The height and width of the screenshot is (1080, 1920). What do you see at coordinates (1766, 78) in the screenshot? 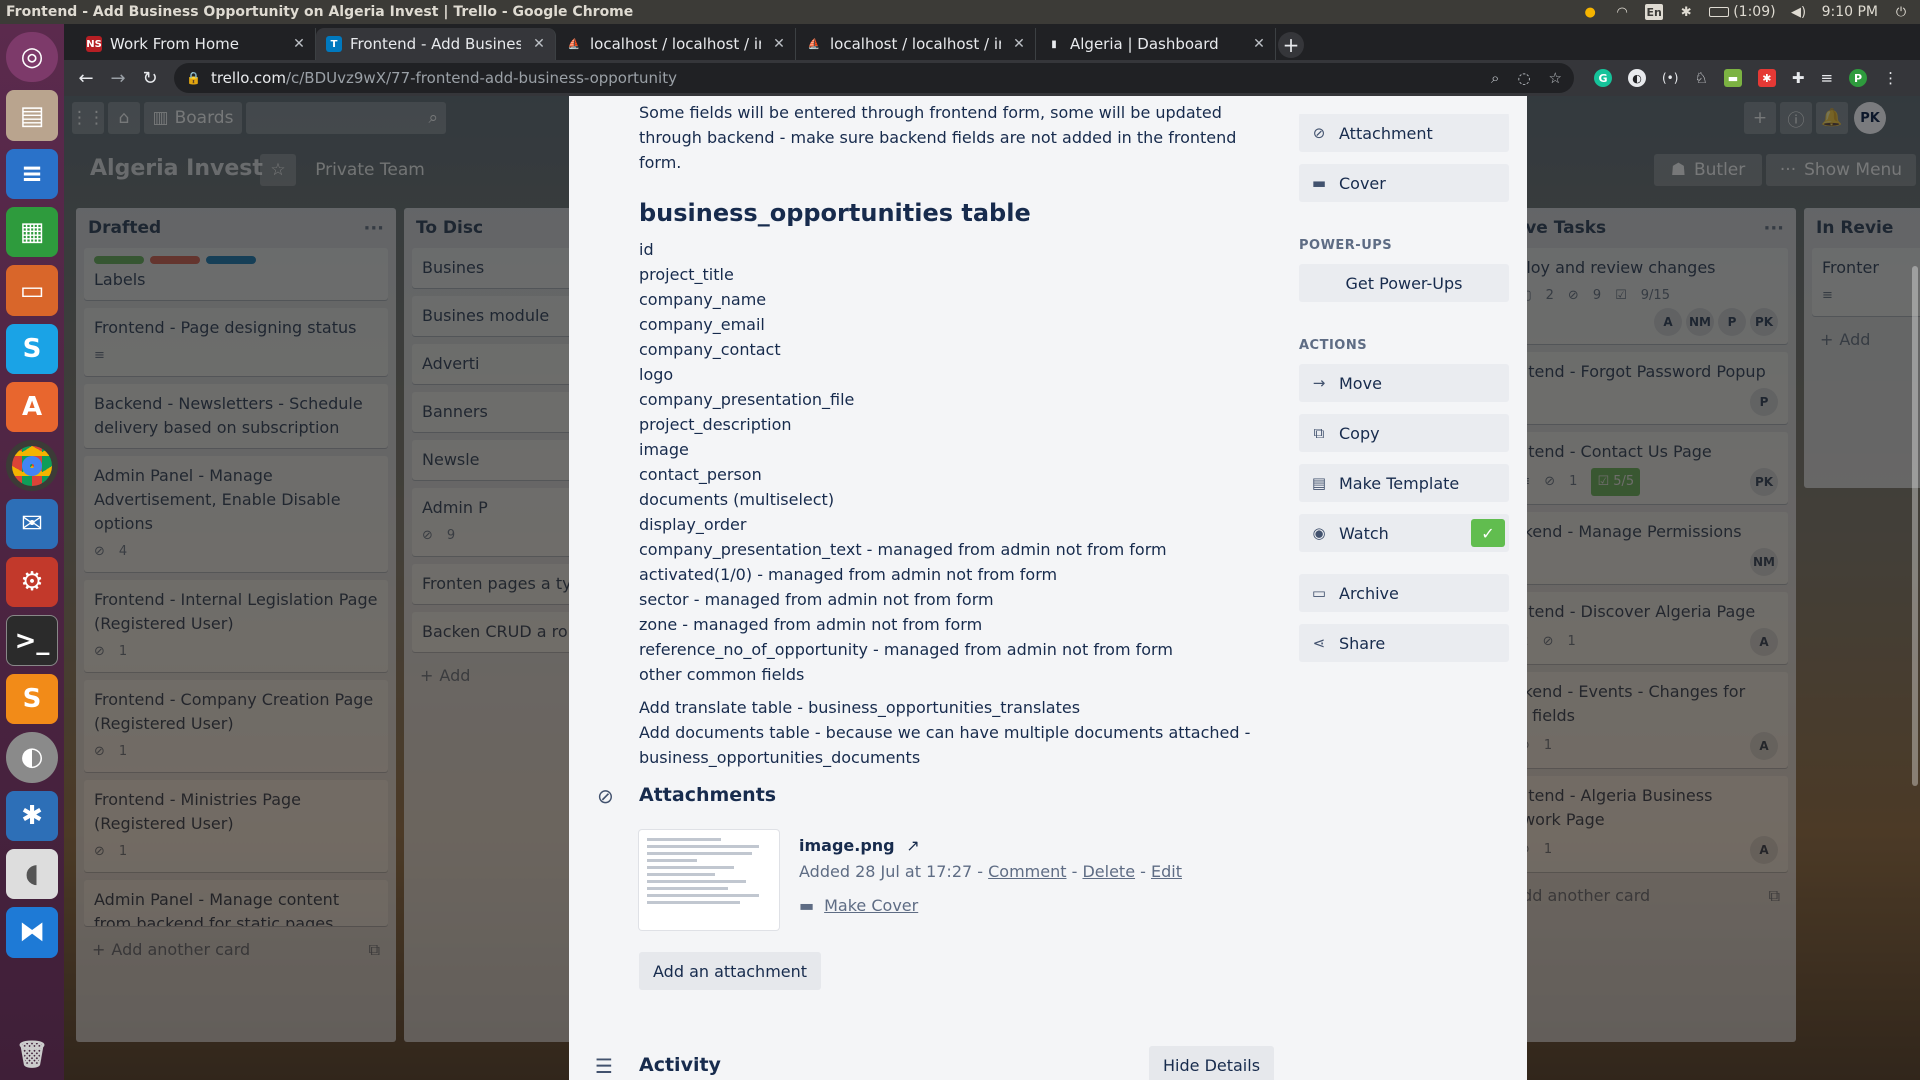
I see `extension-icon: ✱` at bounding box center [1766, 78].